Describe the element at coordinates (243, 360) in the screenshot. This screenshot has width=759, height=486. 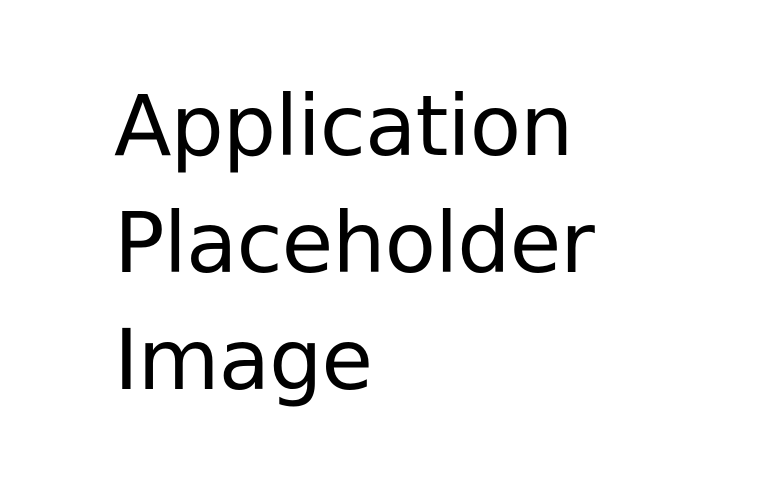
I see `placeholder-line-3: Image` at that location.